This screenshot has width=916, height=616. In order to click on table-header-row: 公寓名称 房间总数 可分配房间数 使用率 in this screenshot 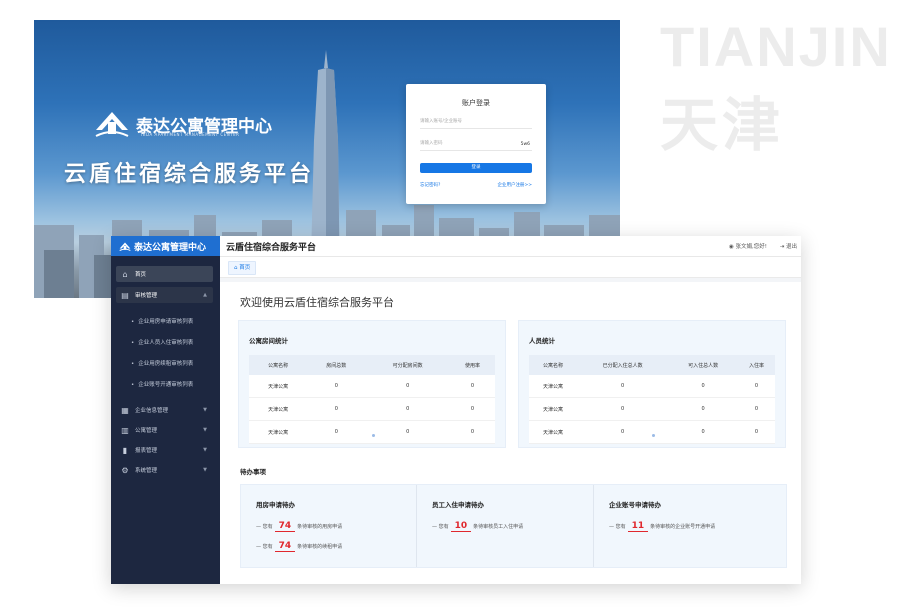, I will do `click(372, 365)`.